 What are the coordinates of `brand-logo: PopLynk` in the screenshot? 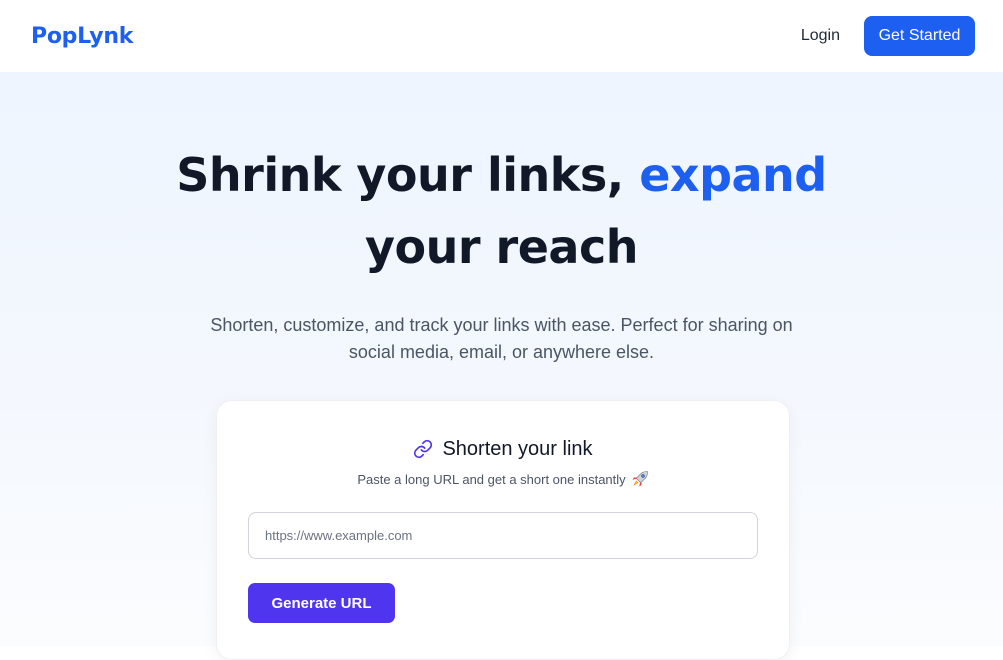 It's located at (82, 36).